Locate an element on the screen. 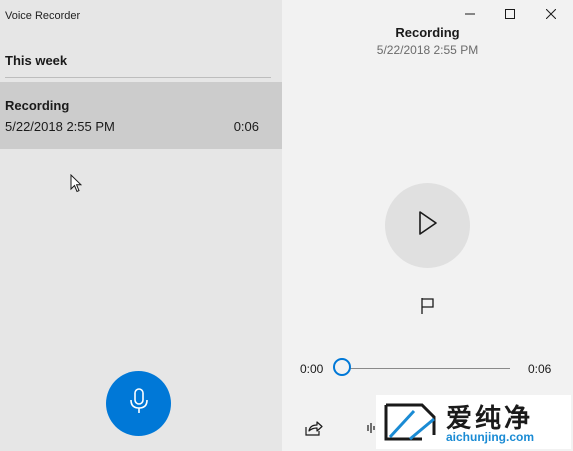 This screenshot has height=451, width=573. watermark: 爱纯净 aichunjing.com is located at coordinates (473, 422).